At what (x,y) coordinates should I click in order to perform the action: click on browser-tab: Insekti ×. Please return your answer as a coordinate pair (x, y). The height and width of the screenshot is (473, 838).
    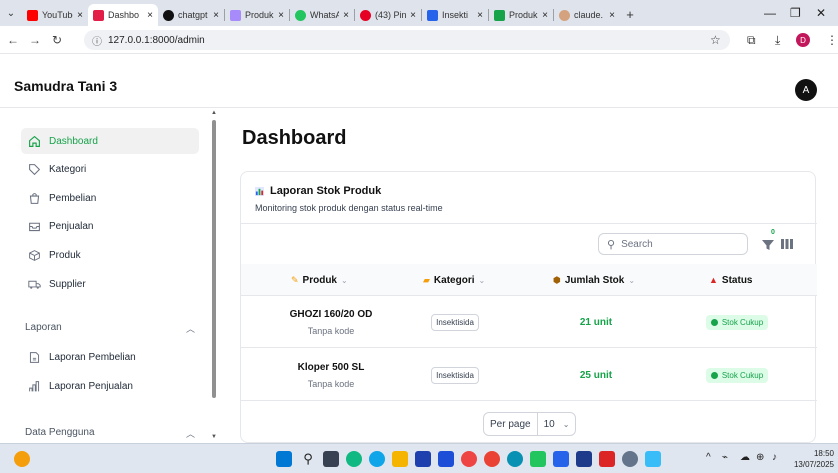
    Looking at the image, I should click on (455, 15).